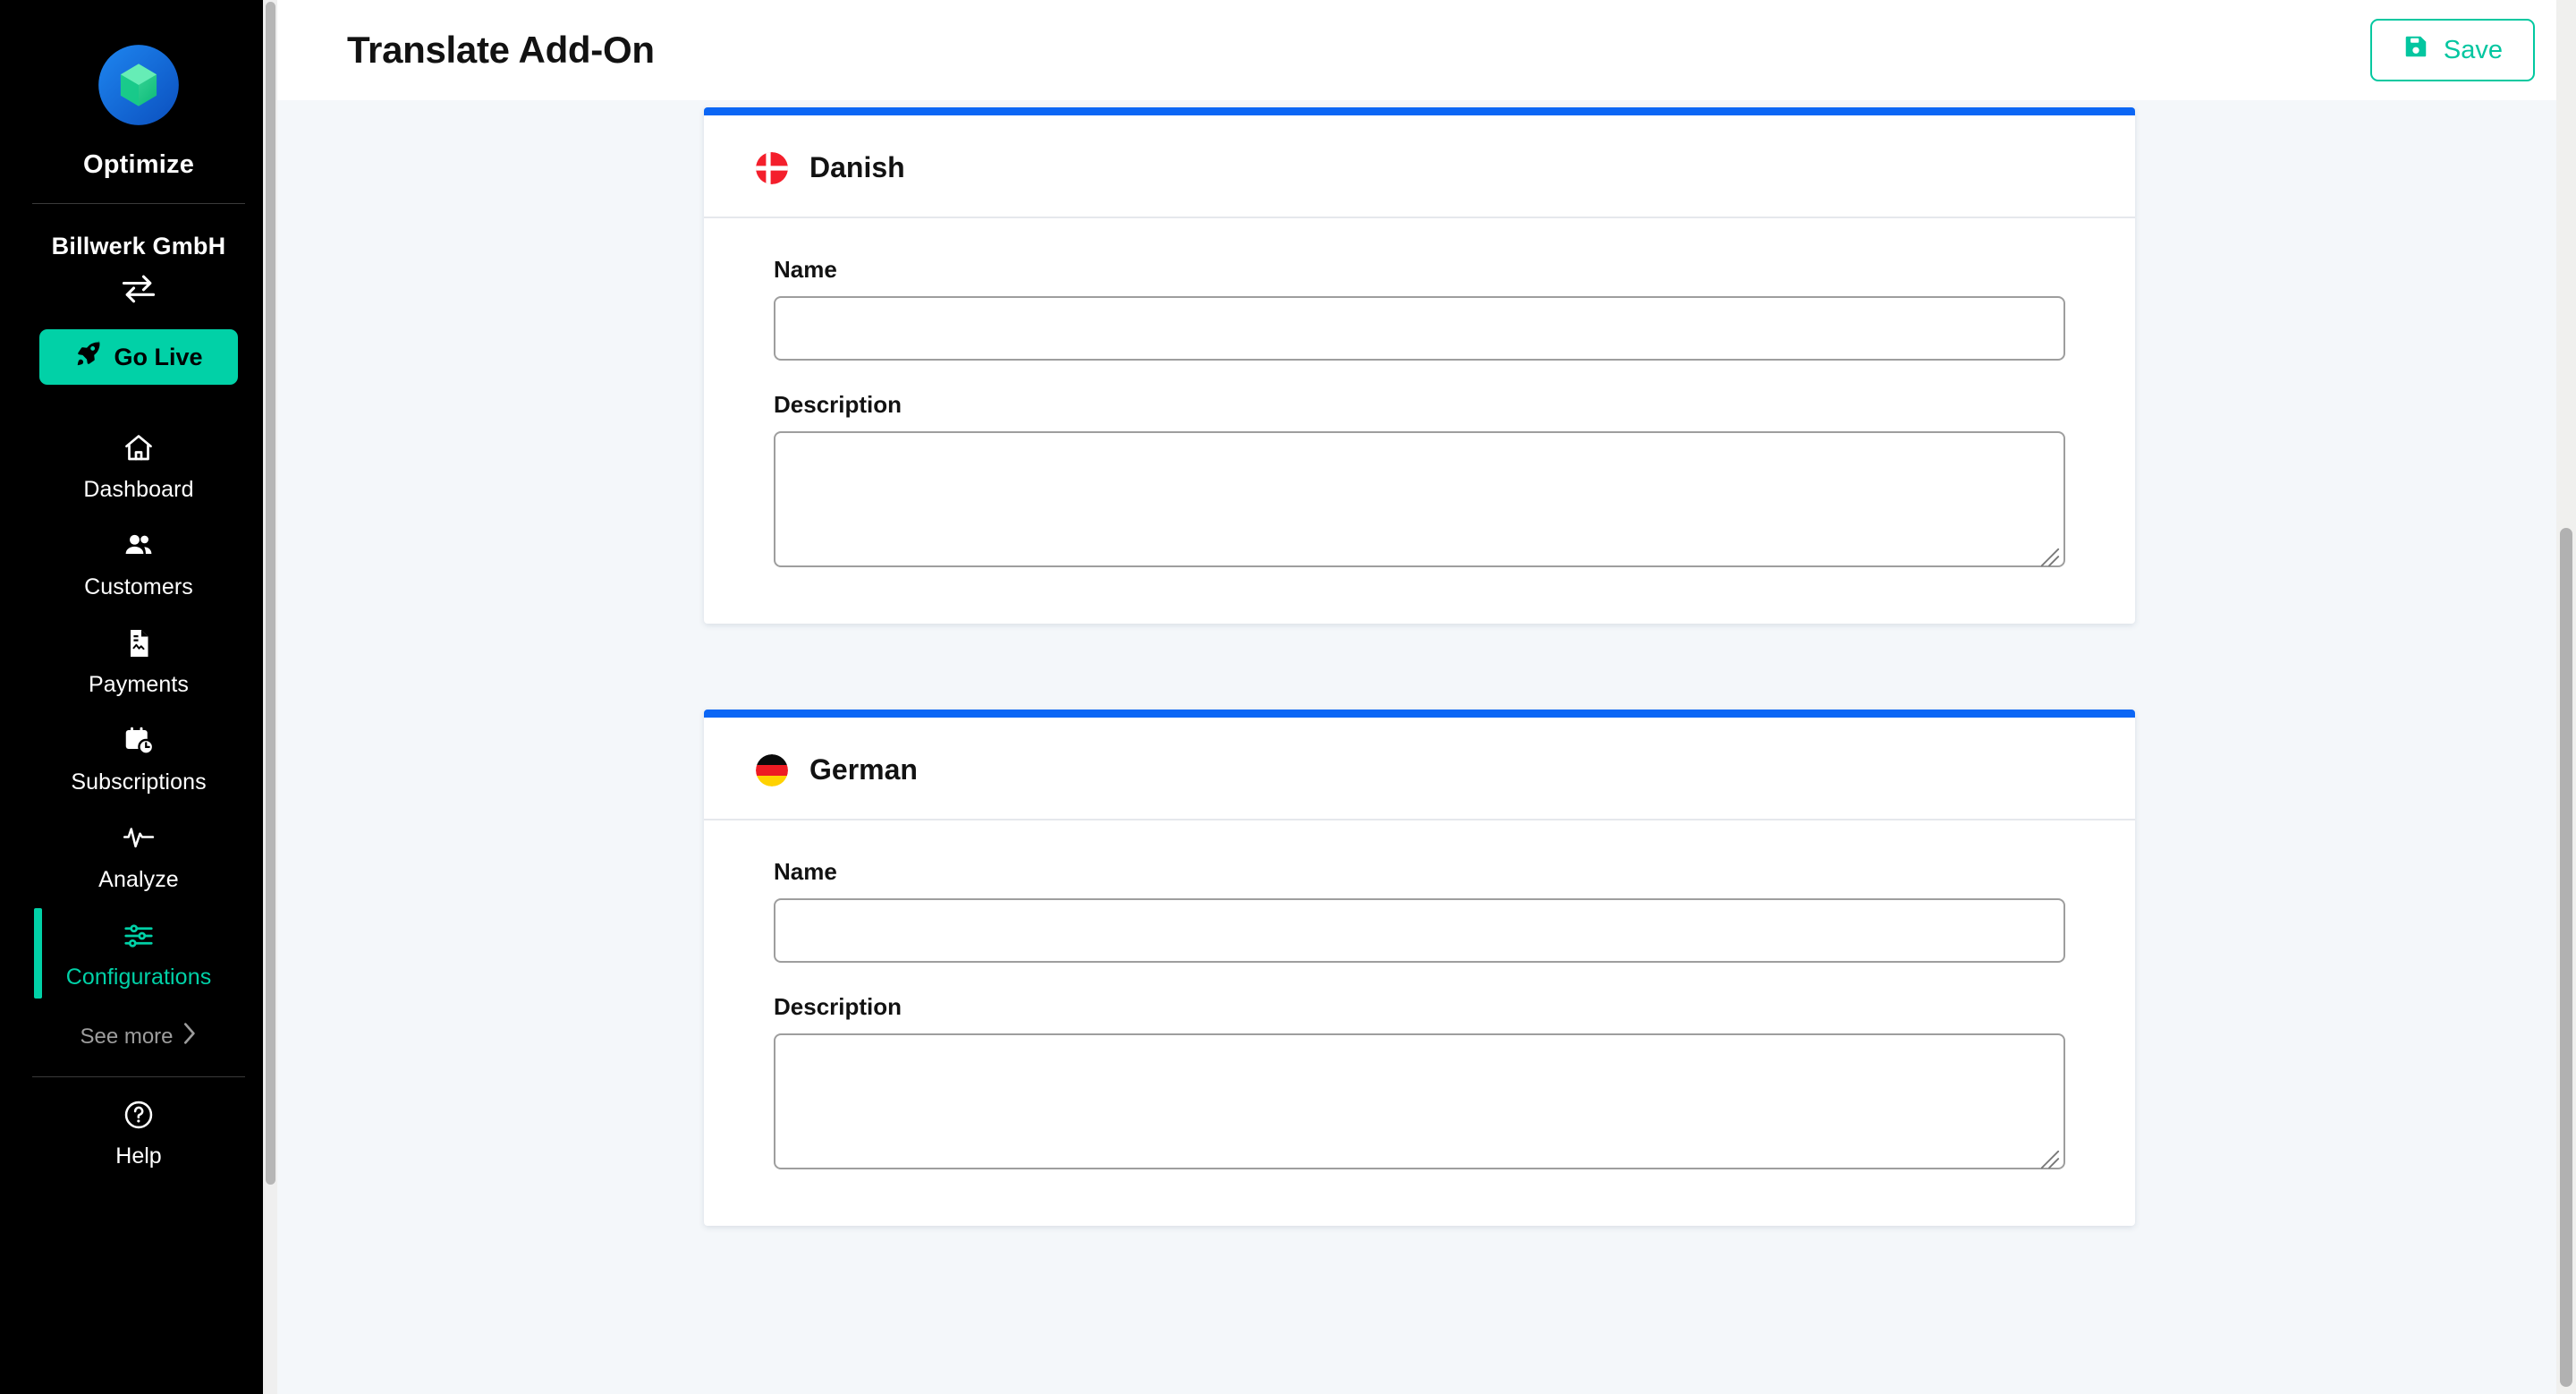  I want to click on sidebar-item-help: Help, so click(138, 1123).